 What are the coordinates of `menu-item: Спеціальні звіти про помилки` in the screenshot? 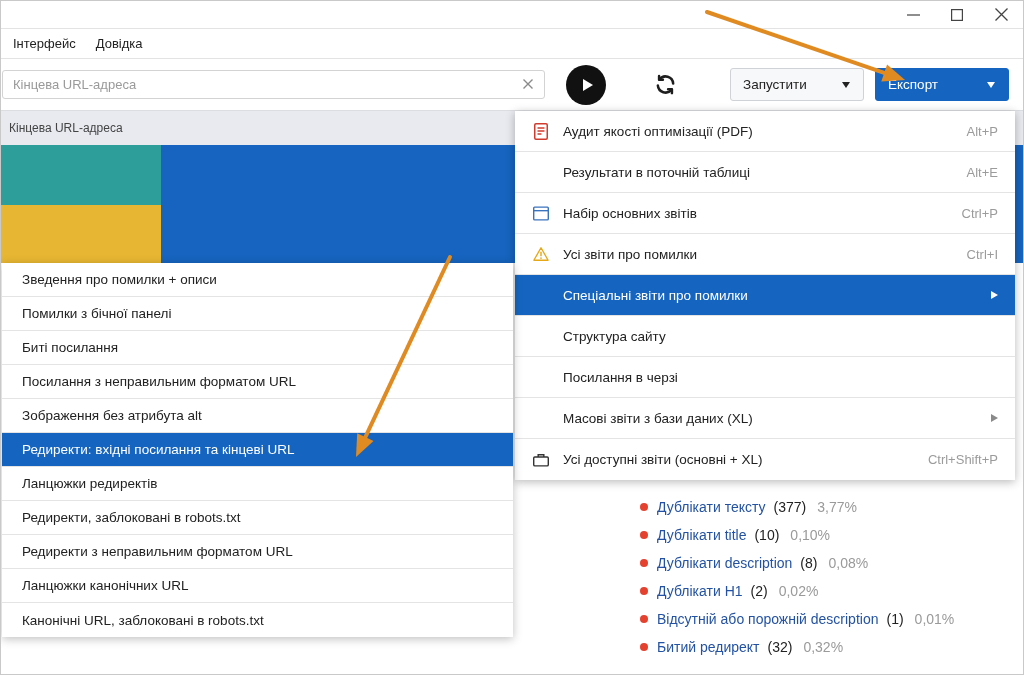 It's located at (765, 295).